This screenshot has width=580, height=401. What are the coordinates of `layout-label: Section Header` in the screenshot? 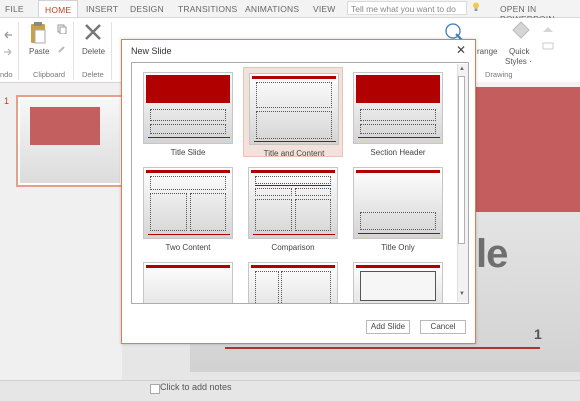 It's located at (398, 152).